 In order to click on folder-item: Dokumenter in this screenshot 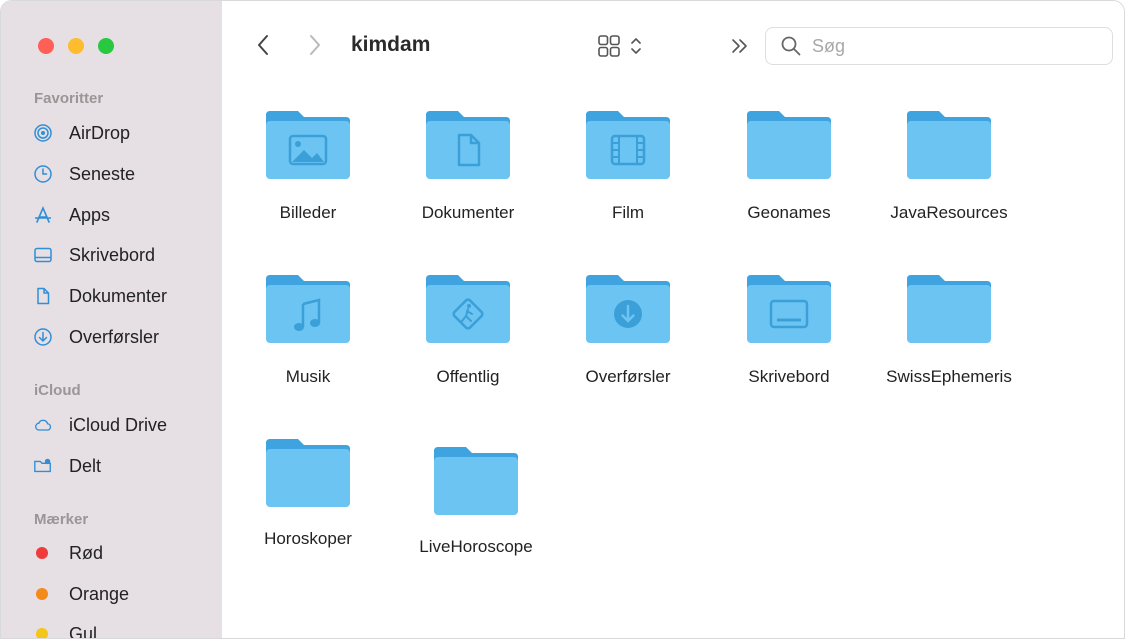, I will do `click(468, 165)`.